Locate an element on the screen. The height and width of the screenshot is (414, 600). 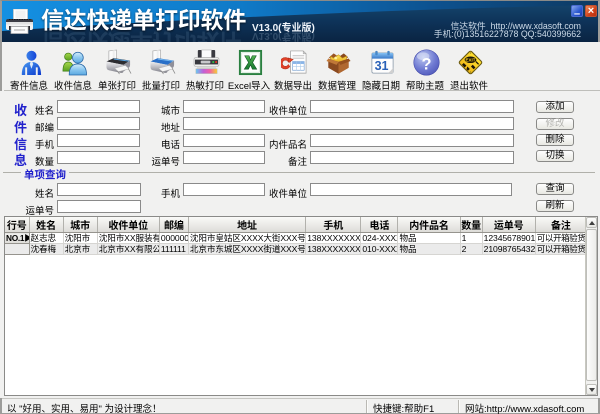
svg-text: EXIT is located at coordinates (470, 59).